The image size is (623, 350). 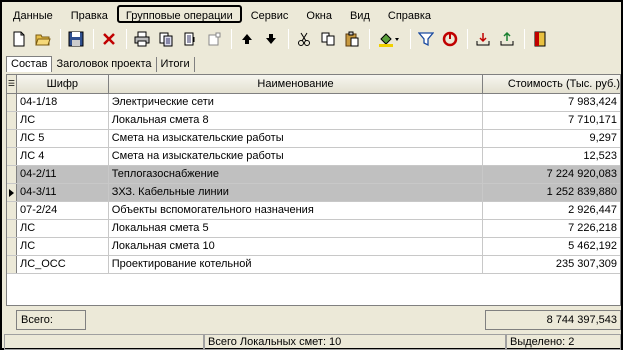 I want to click on status-panel-empty, so click(x=104, y=342).